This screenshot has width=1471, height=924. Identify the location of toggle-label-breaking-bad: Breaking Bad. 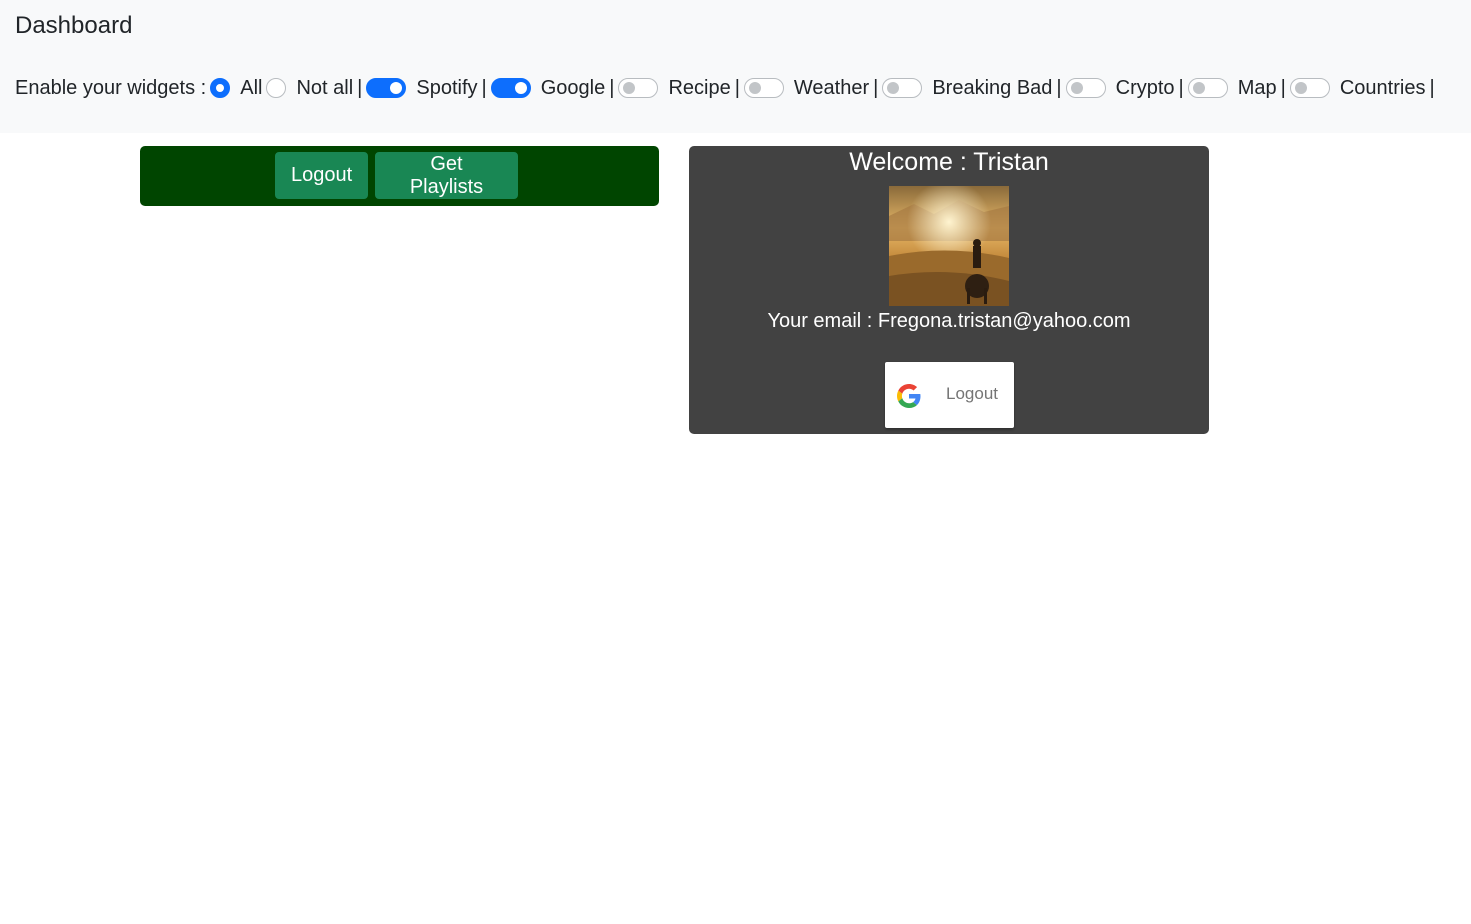
(992, 87).